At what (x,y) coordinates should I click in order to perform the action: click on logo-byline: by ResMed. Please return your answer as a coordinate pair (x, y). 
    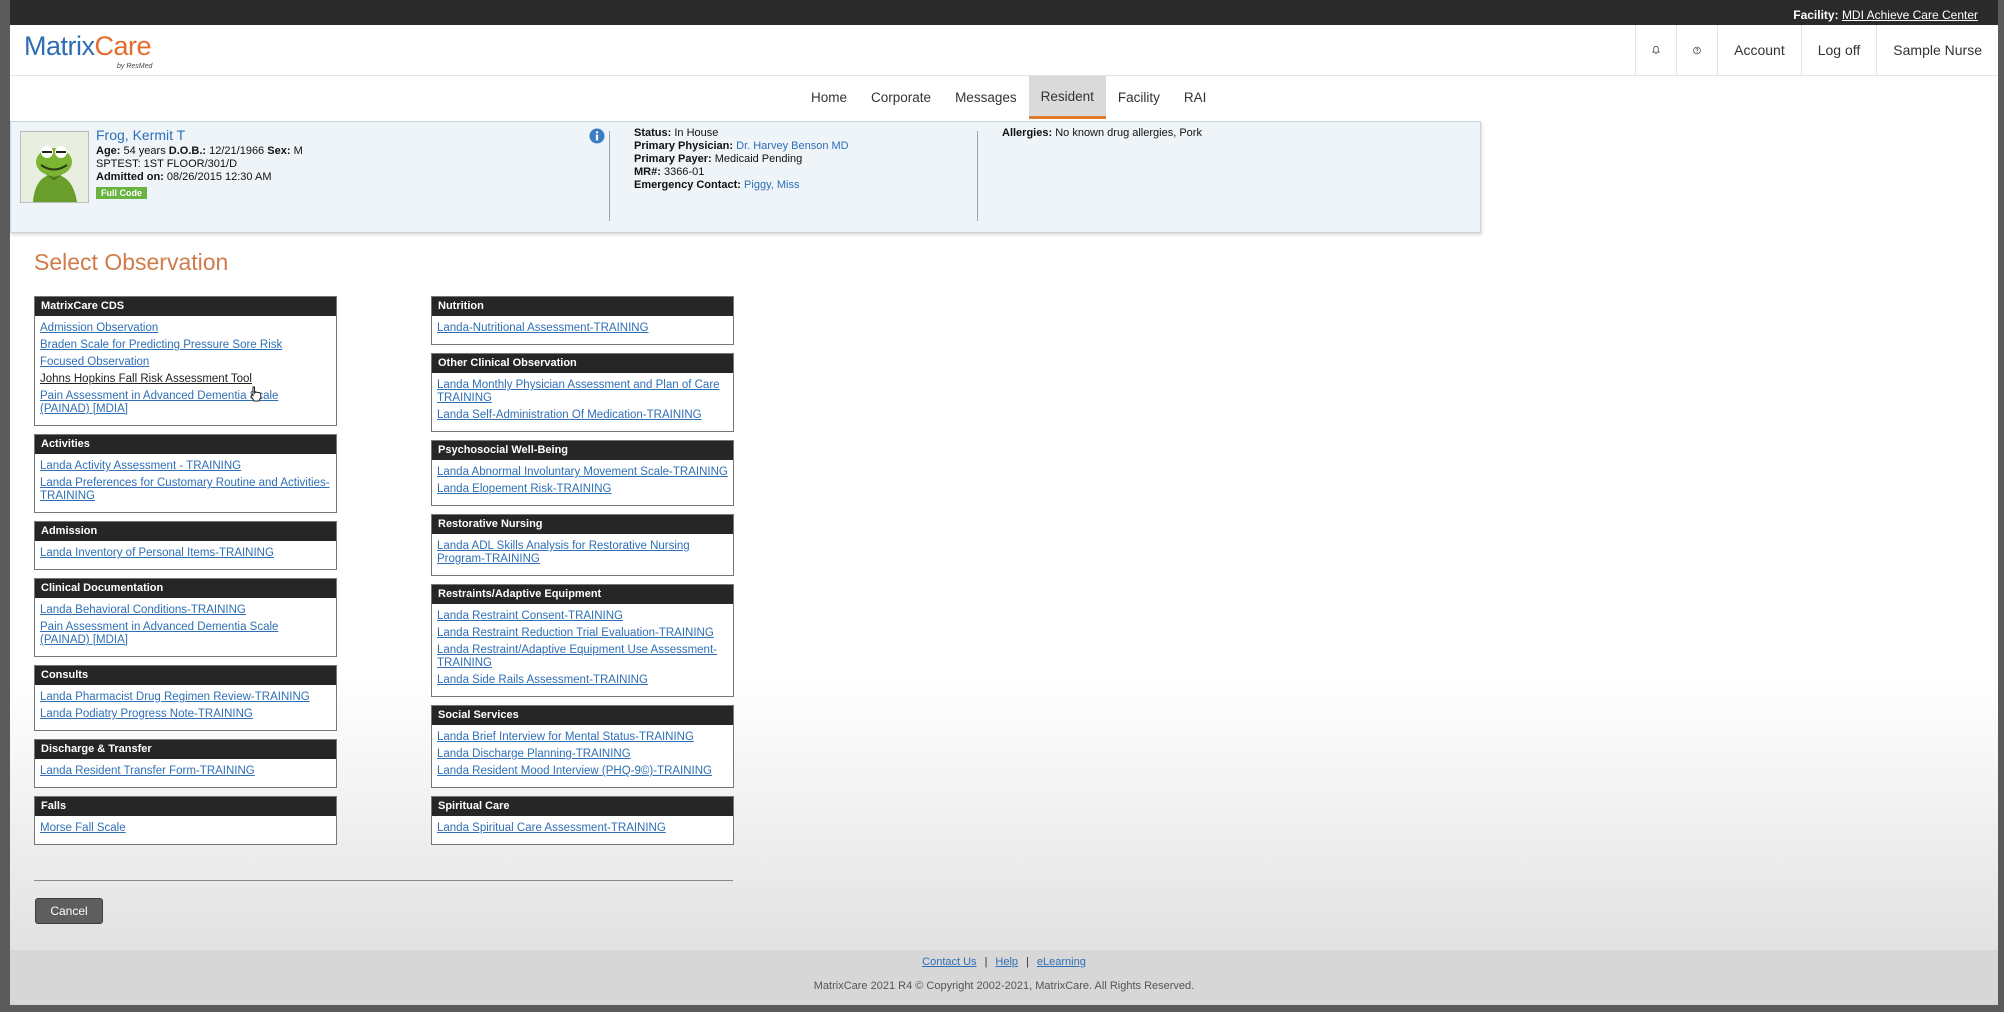
    Looking at the image, I should click on (135, 66).